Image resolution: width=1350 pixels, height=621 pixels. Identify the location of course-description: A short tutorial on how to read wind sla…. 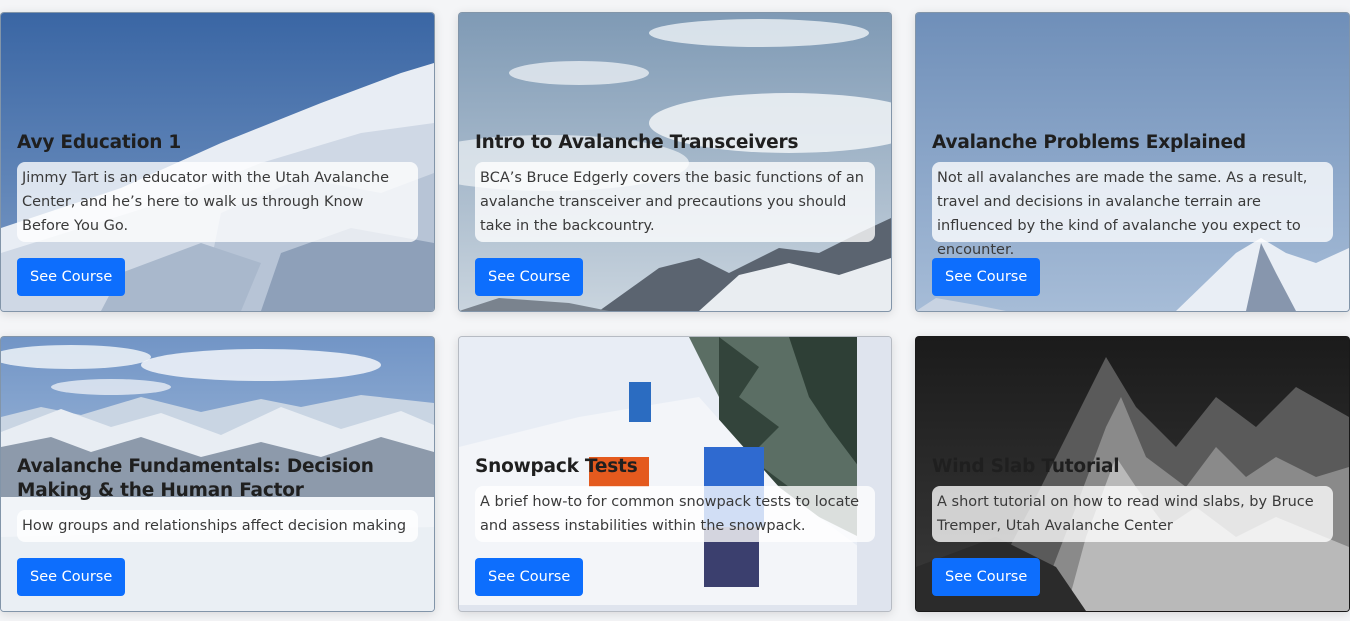
(1132, 514).